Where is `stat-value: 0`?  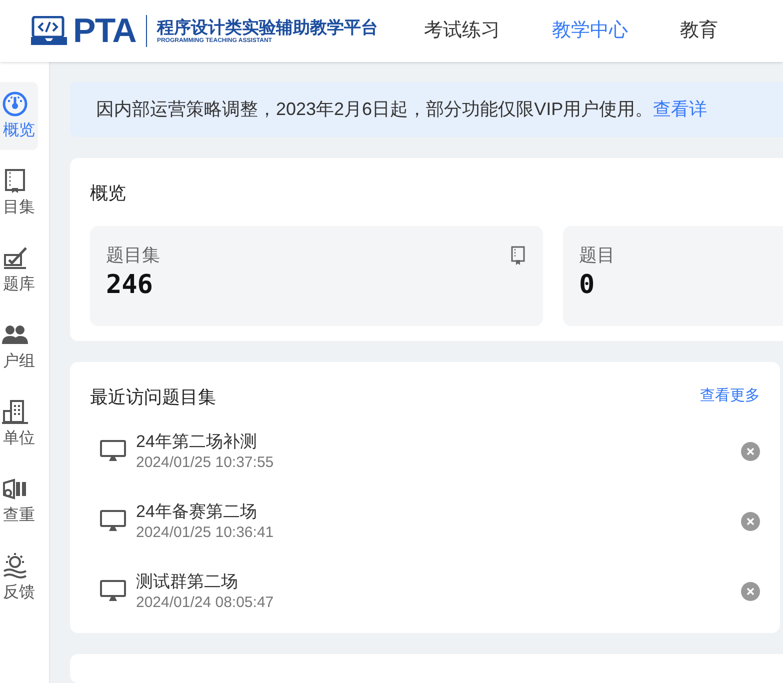
stat-value: 0 is located at coordinates (587, 285).